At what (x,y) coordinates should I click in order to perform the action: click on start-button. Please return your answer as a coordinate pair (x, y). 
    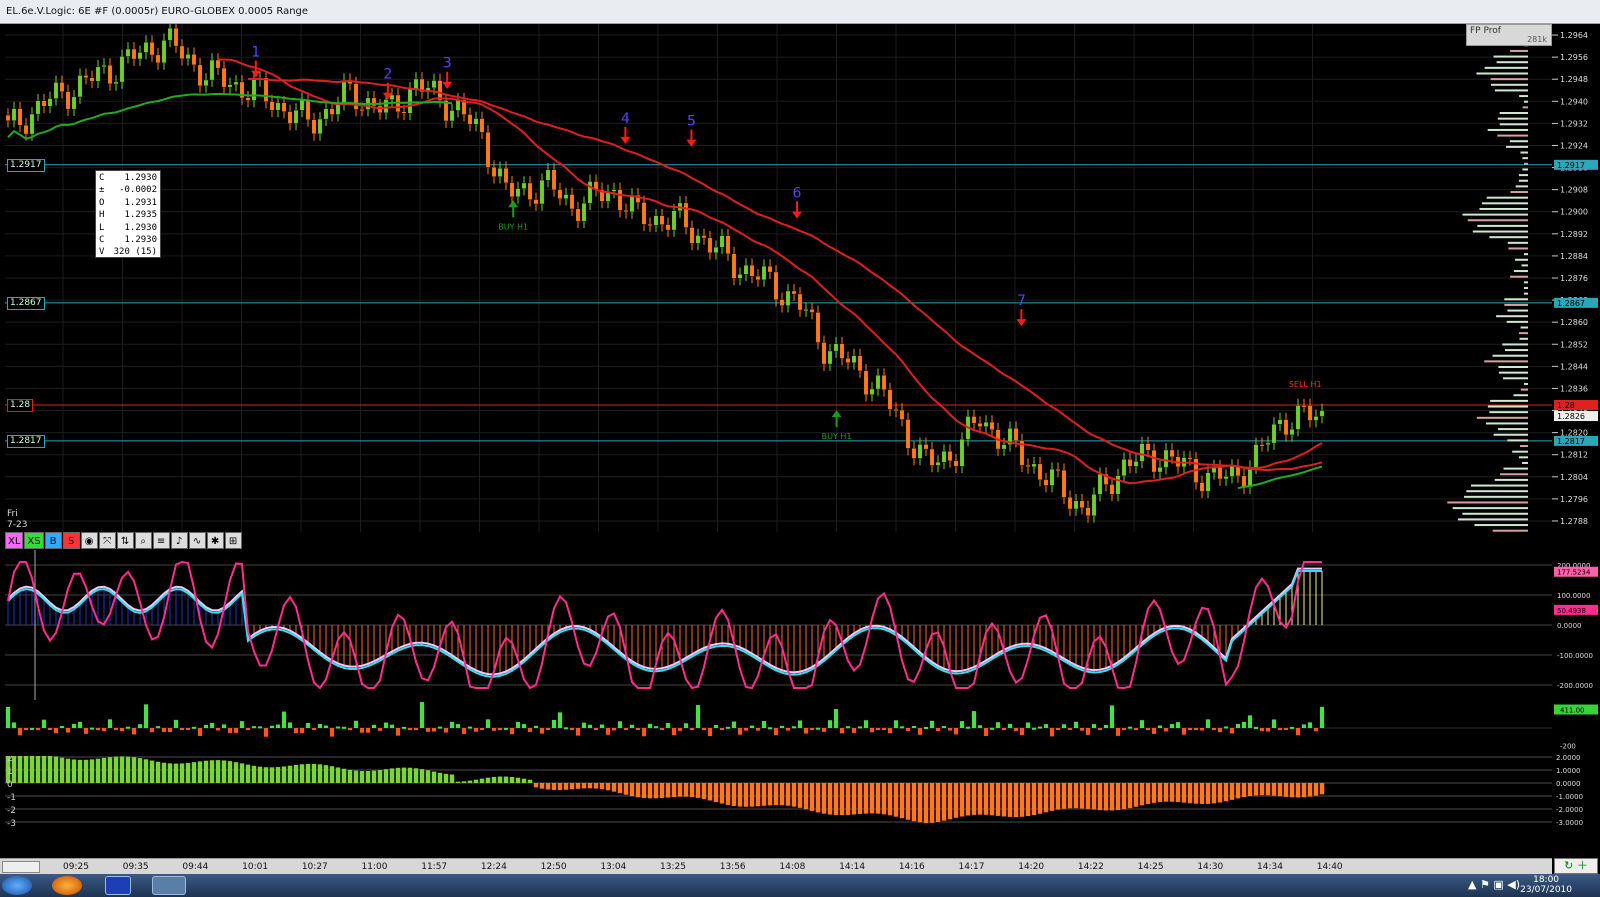
    Looking at the image, I should click on (17, 885).